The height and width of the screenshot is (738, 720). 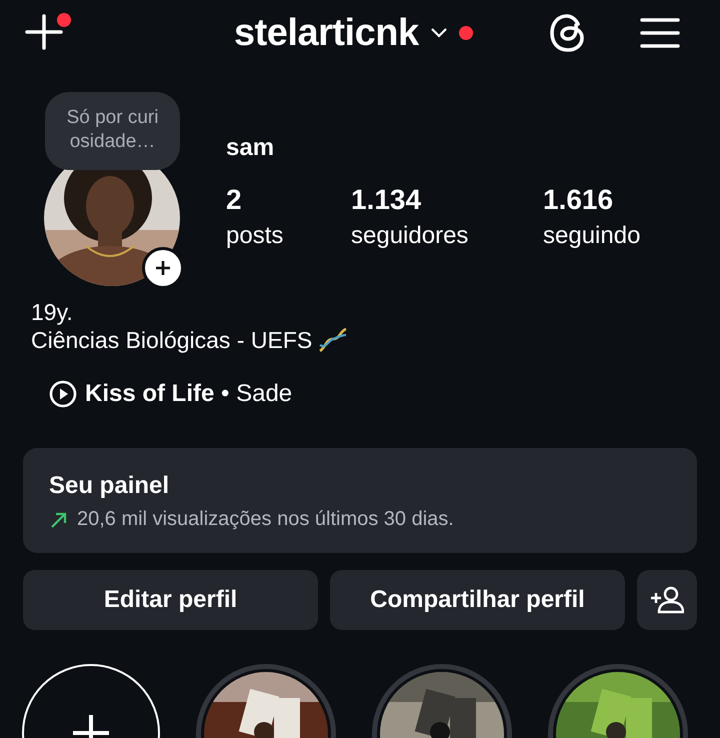 What do you see at coordinates (170, 600) in the screenshot?
I see `edit-profile-button: Editar perfil` at bounding box center [170, 600].